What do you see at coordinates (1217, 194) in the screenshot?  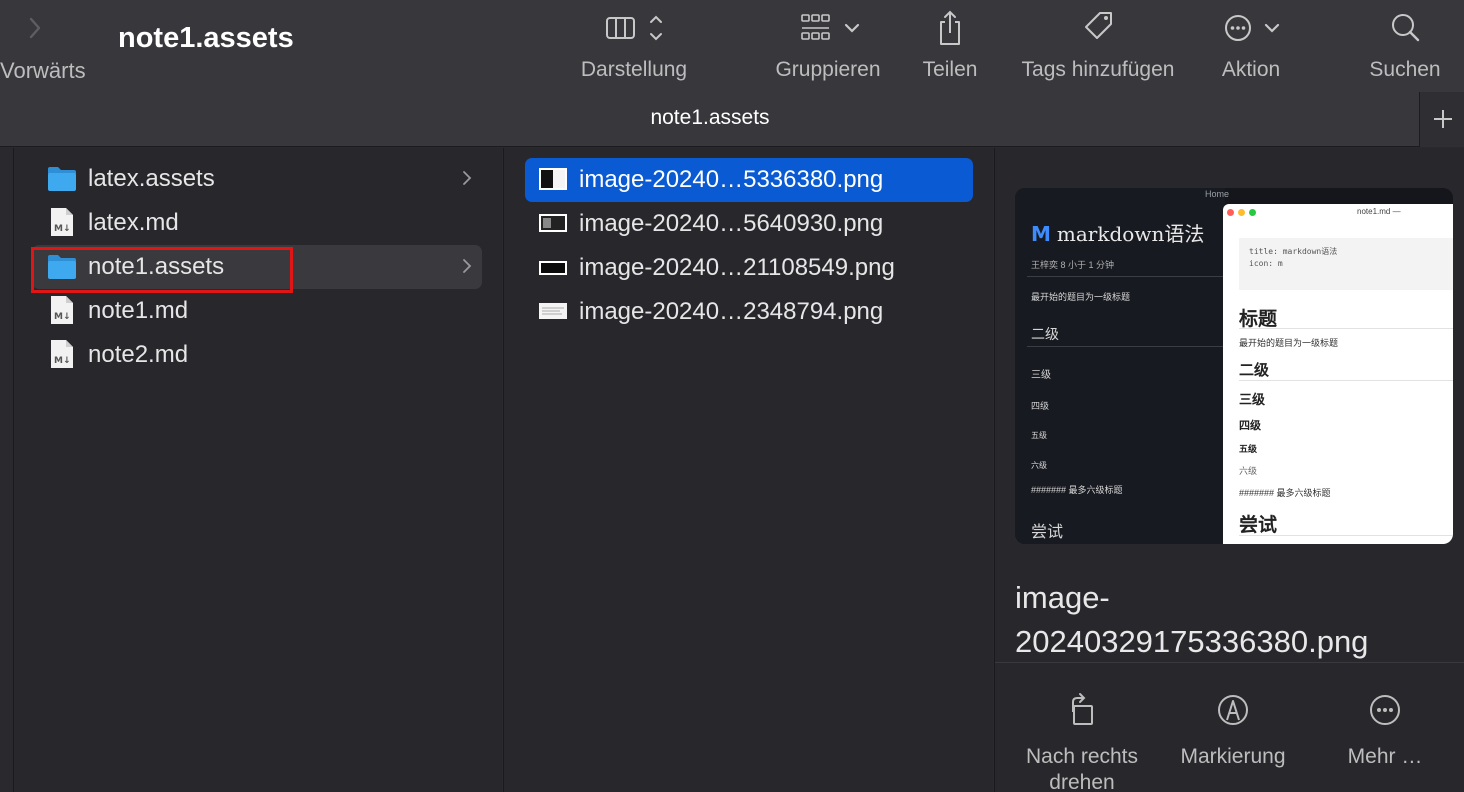 I see `preview-breadcrumb: Home` at bounding box center [1217, 194].